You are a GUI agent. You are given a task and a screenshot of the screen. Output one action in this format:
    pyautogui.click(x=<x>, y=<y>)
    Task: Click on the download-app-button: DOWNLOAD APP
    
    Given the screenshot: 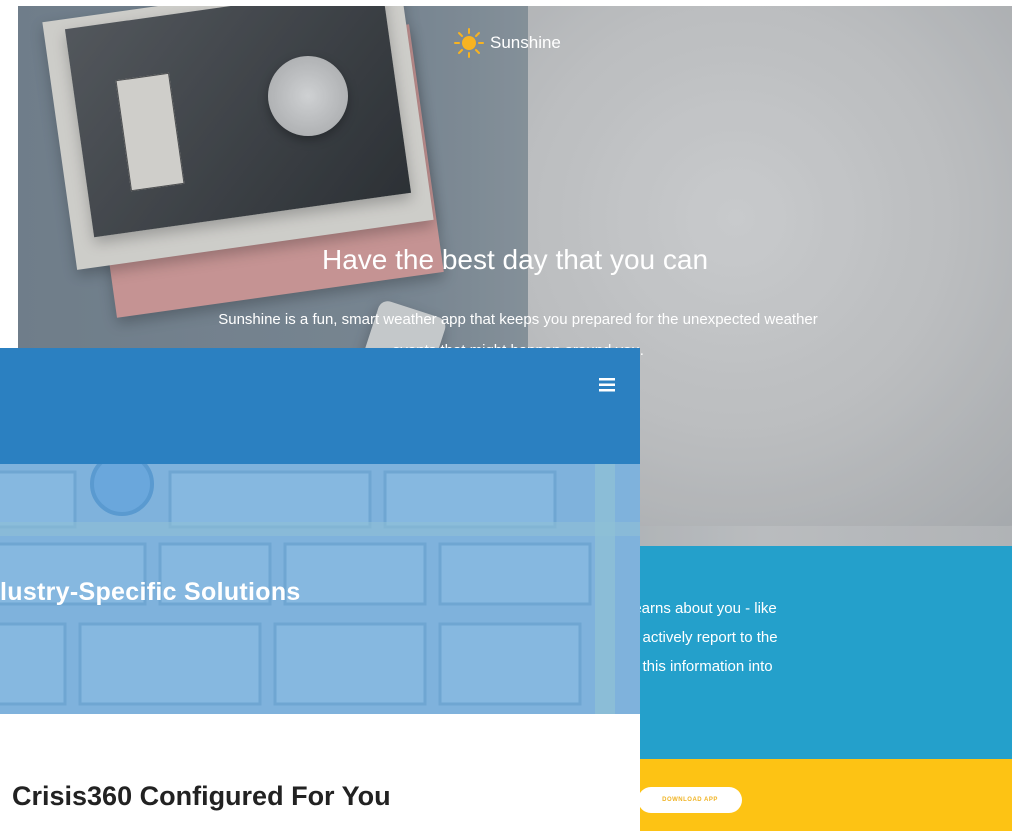 What is the action you would take?
    pyautogui.click(x=690, y=800)
    